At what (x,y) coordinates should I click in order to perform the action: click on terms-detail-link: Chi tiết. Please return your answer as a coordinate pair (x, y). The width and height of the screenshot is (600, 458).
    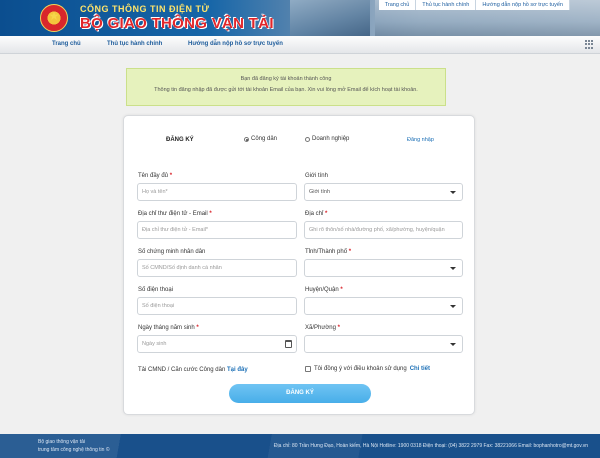
    Looking at the image, I should click on (420, 369).